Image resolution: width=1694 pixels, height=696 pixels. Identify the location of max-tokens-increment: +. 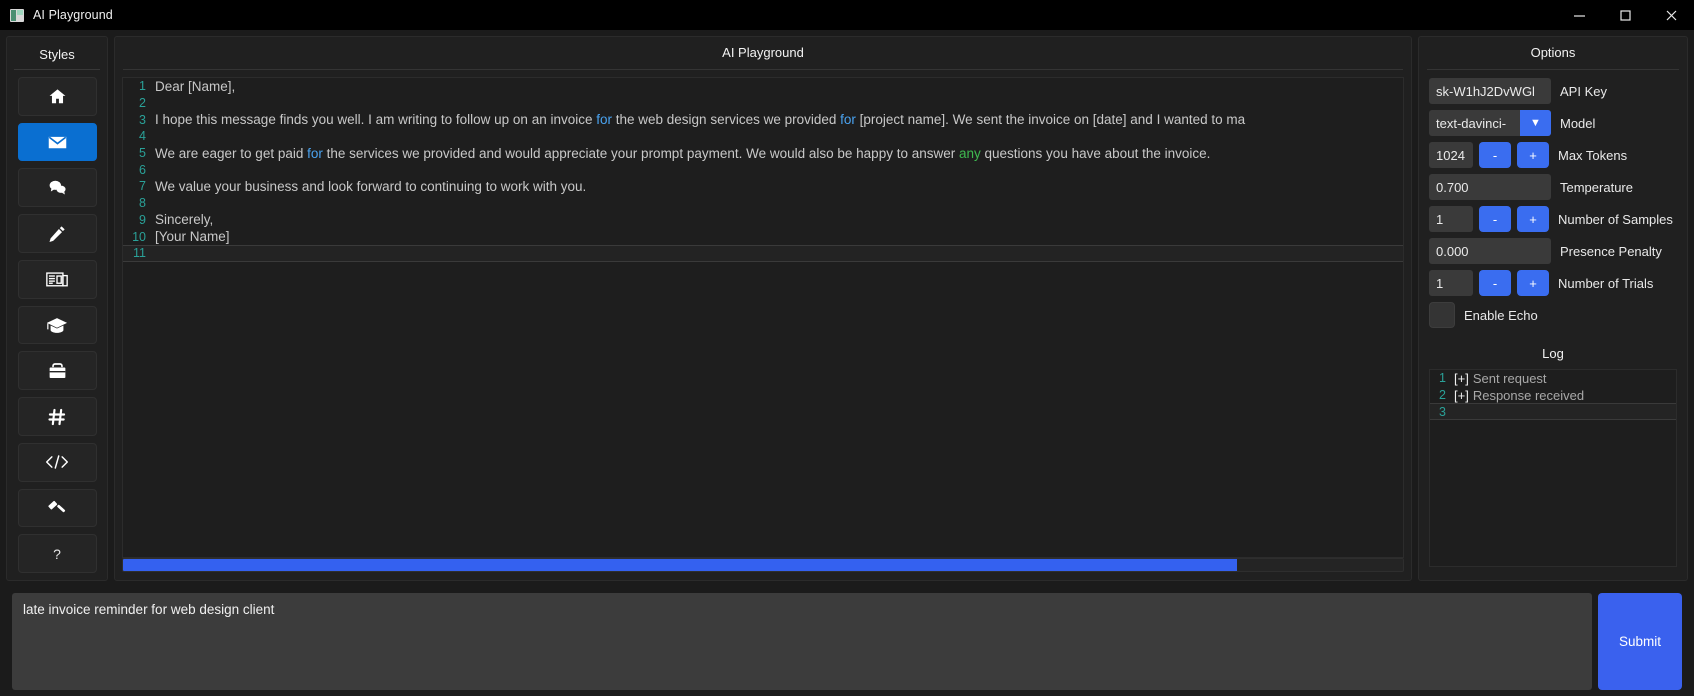
(1533, 155).